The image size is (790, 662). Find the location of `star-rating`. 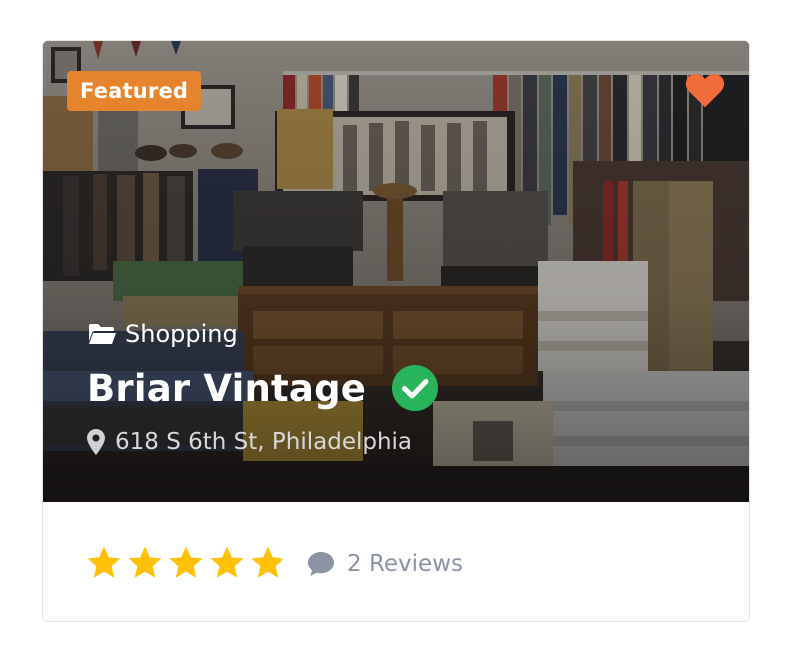

star-rating is located at coordinates (188, 564).